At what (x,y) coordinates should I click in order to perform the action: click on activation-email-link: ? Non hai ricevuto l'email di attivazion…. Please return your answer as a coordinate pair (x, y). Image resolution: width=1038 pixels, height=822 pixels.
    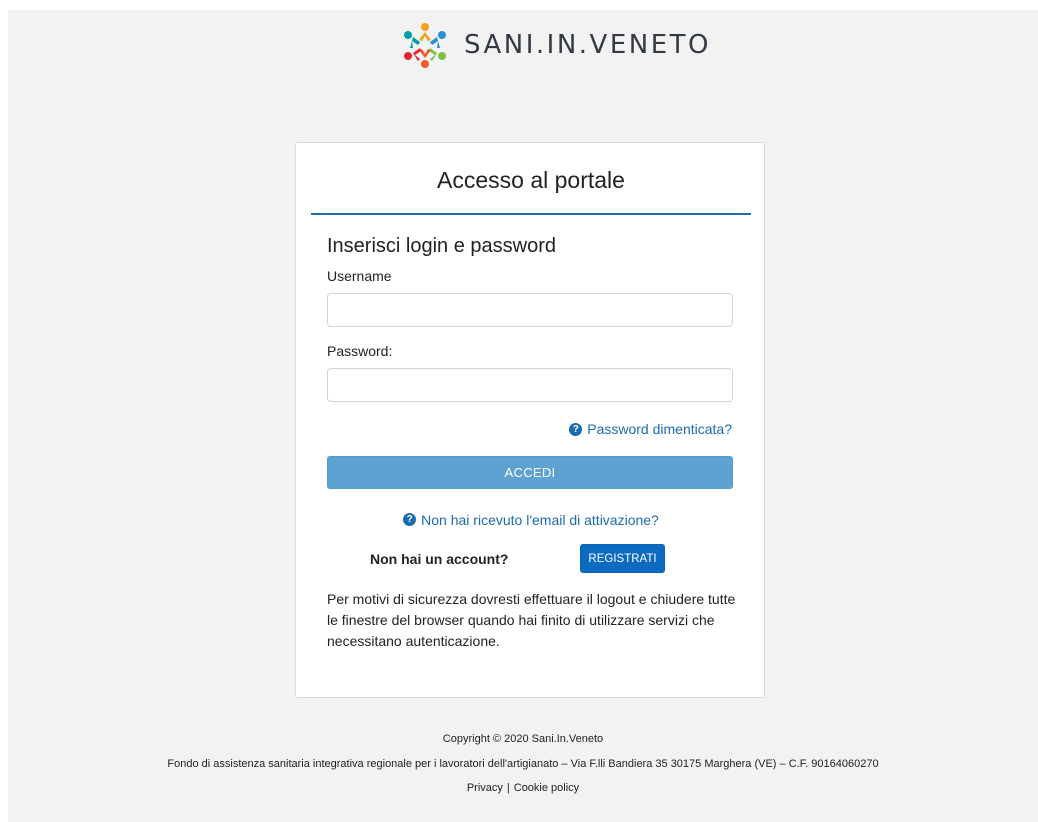
    Looking at the image, I should click on (531, 520).